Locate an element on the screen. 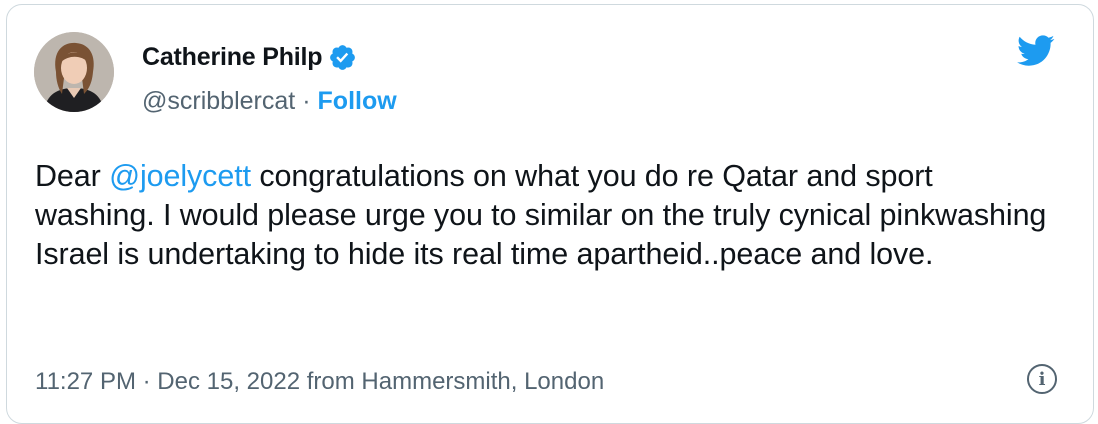 This screenshot has width=1098, height=424. avatar is located at coordinates (74, 72).